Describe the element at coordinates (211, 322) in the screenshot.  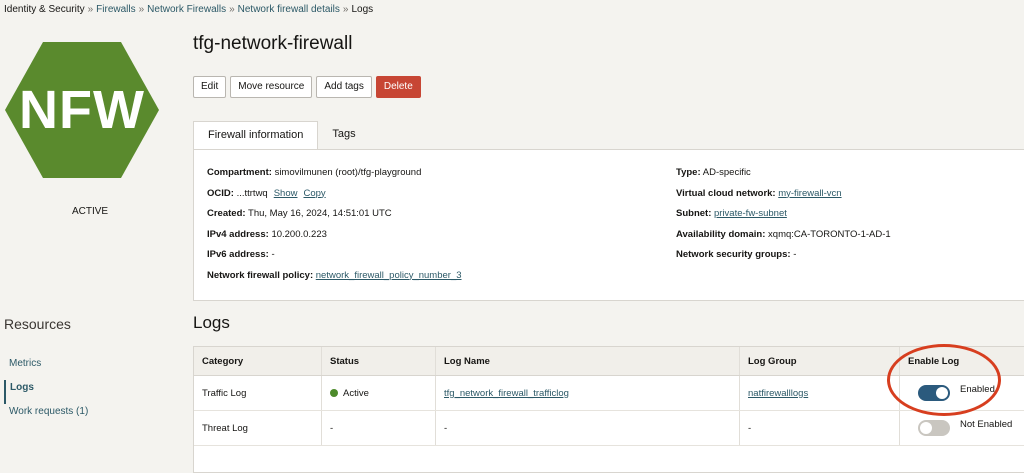
I see `logs-heading: Logs` at that location.